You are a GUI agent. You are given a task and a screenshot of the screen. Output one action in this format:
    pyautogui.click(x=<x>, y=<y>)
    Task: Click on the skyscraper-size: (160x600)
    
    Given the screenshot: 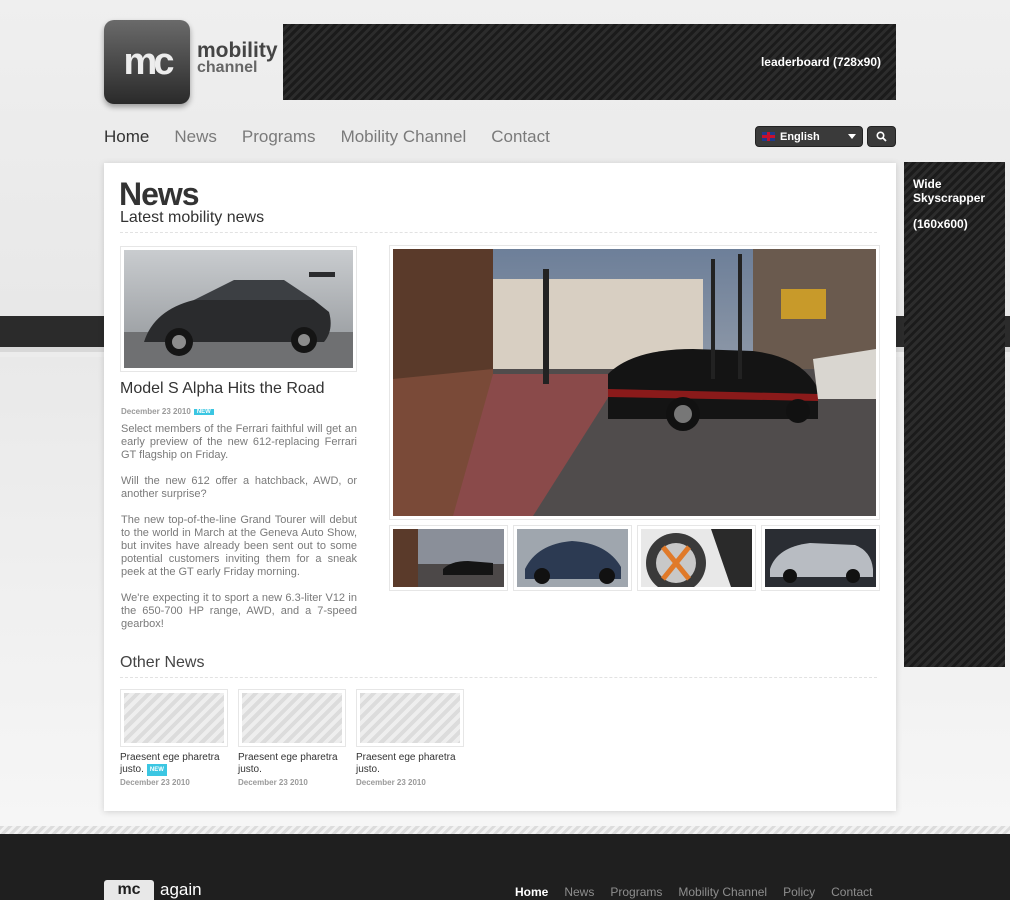 What is the action you would take?
    pyautogui.click(x=940, y=224)
    